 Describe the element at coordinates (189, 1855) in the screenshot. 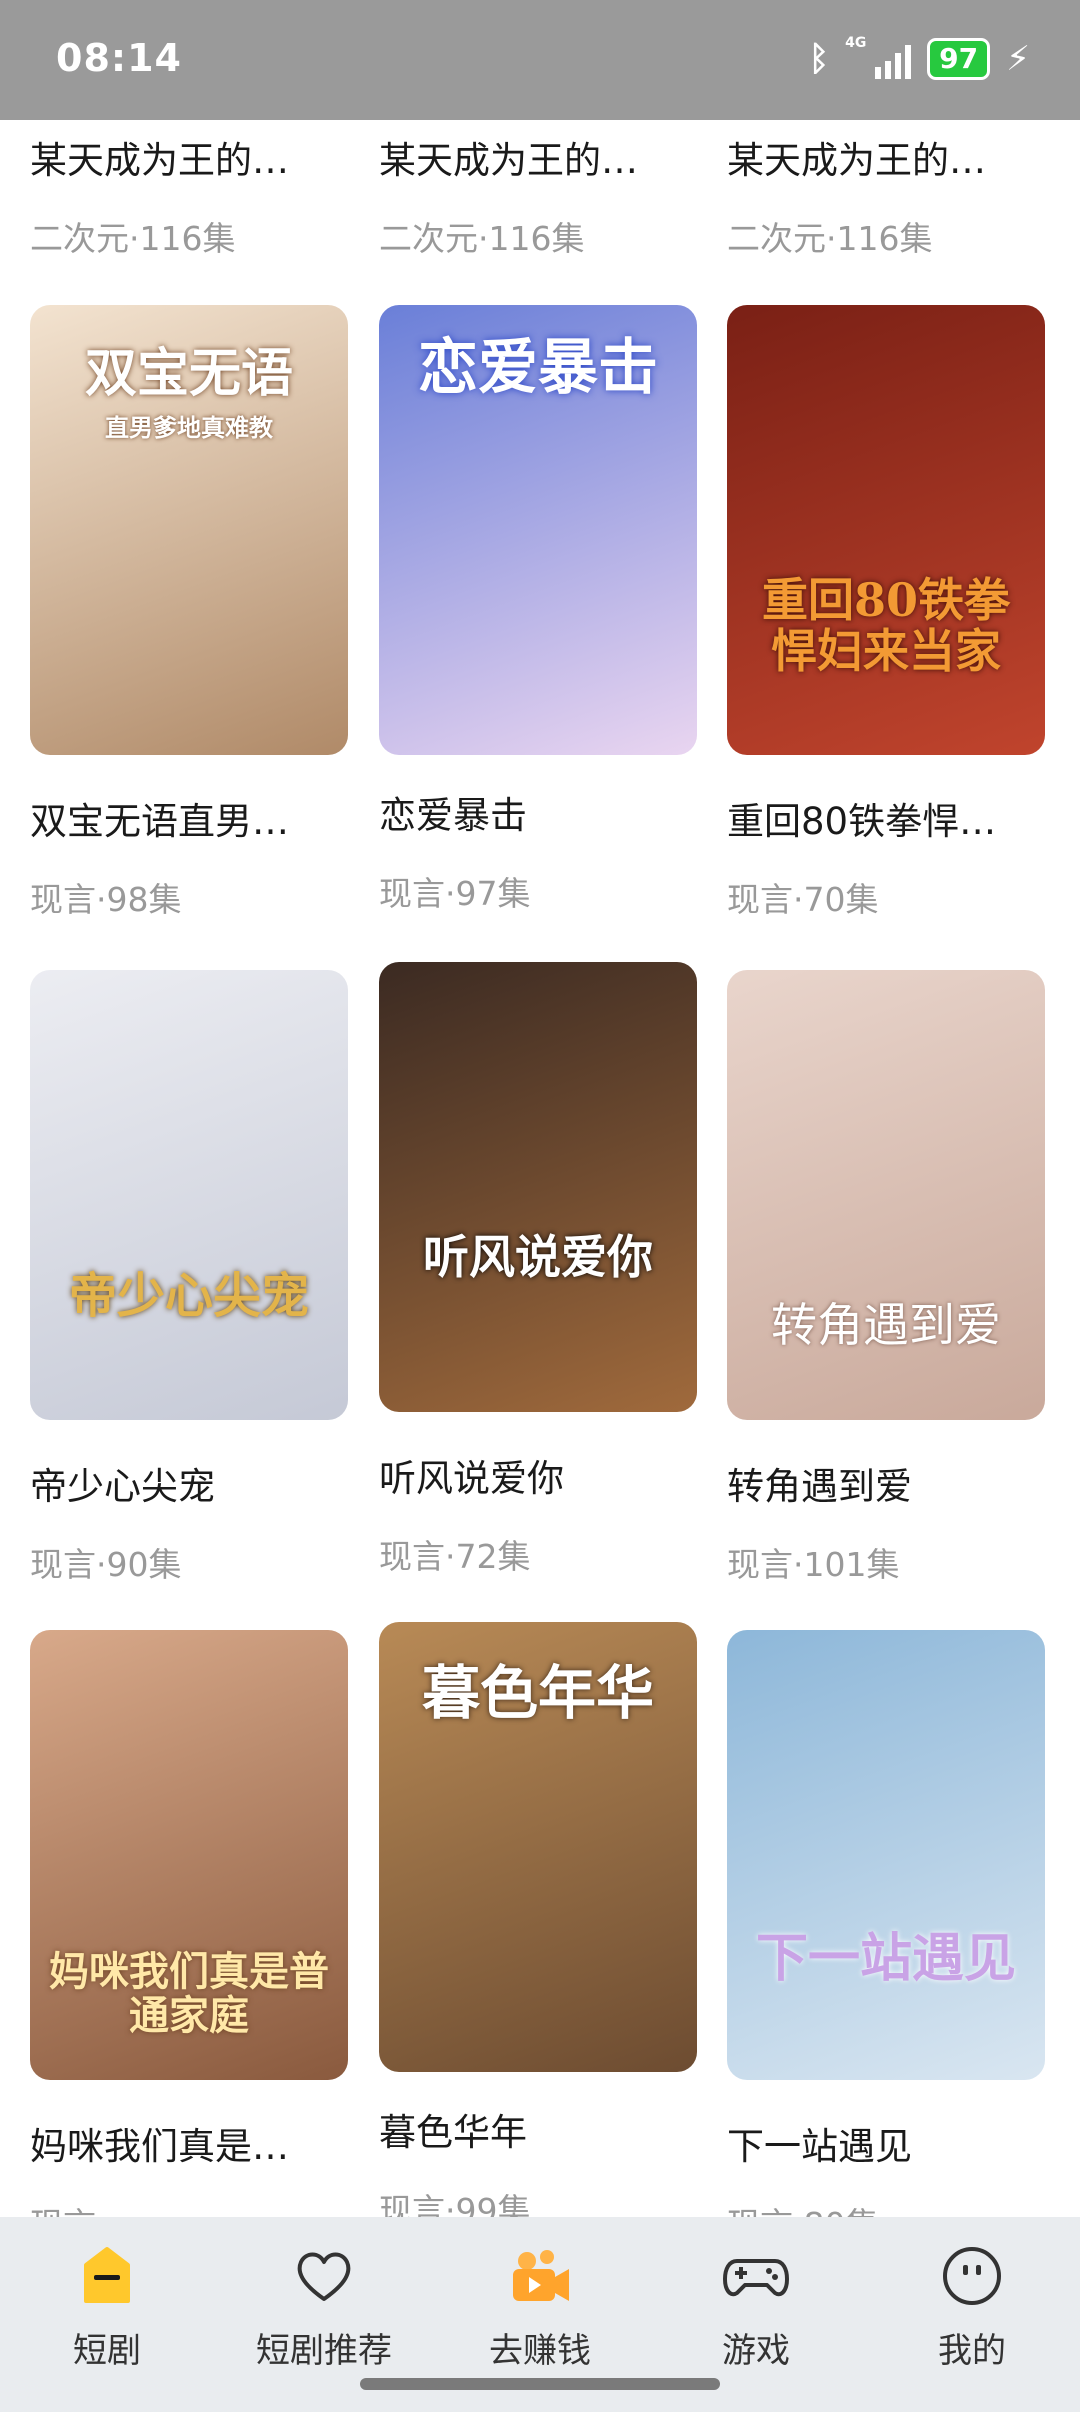

I see `drama-cover: 妈咪我们真是普通家庭` at that location.